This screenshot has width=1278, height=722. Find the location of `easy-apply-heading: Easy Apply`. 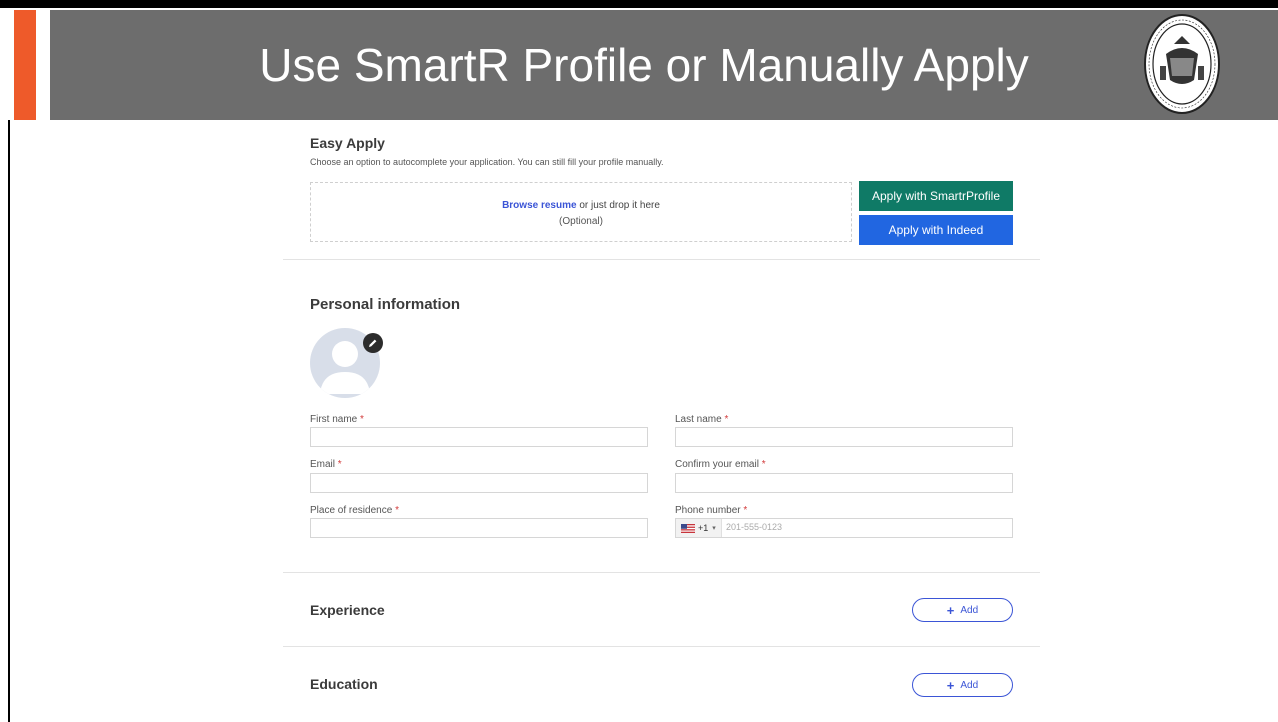

easy-apply-heading: Easy Apply is located at coordinates (347, 143).